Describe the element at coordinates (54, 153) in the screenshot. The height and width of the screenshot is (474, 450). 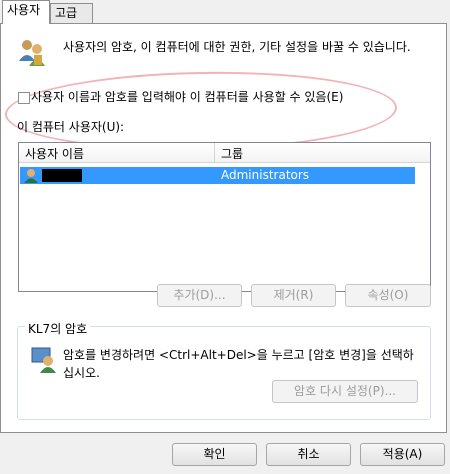
I see `column-username: 사용자 이름` at that location.